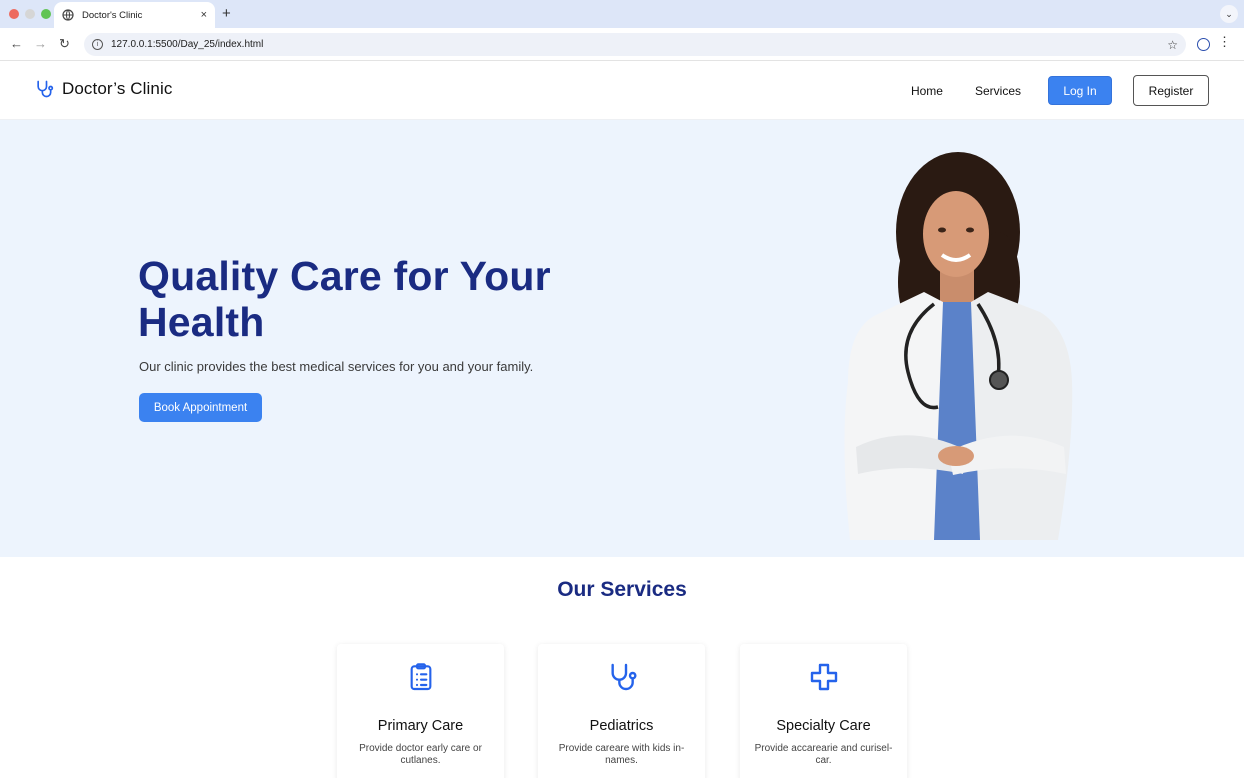 The height and width of the screenshot is (778, 1244). I want to click on login-button: Log In, so click(1080, 90).